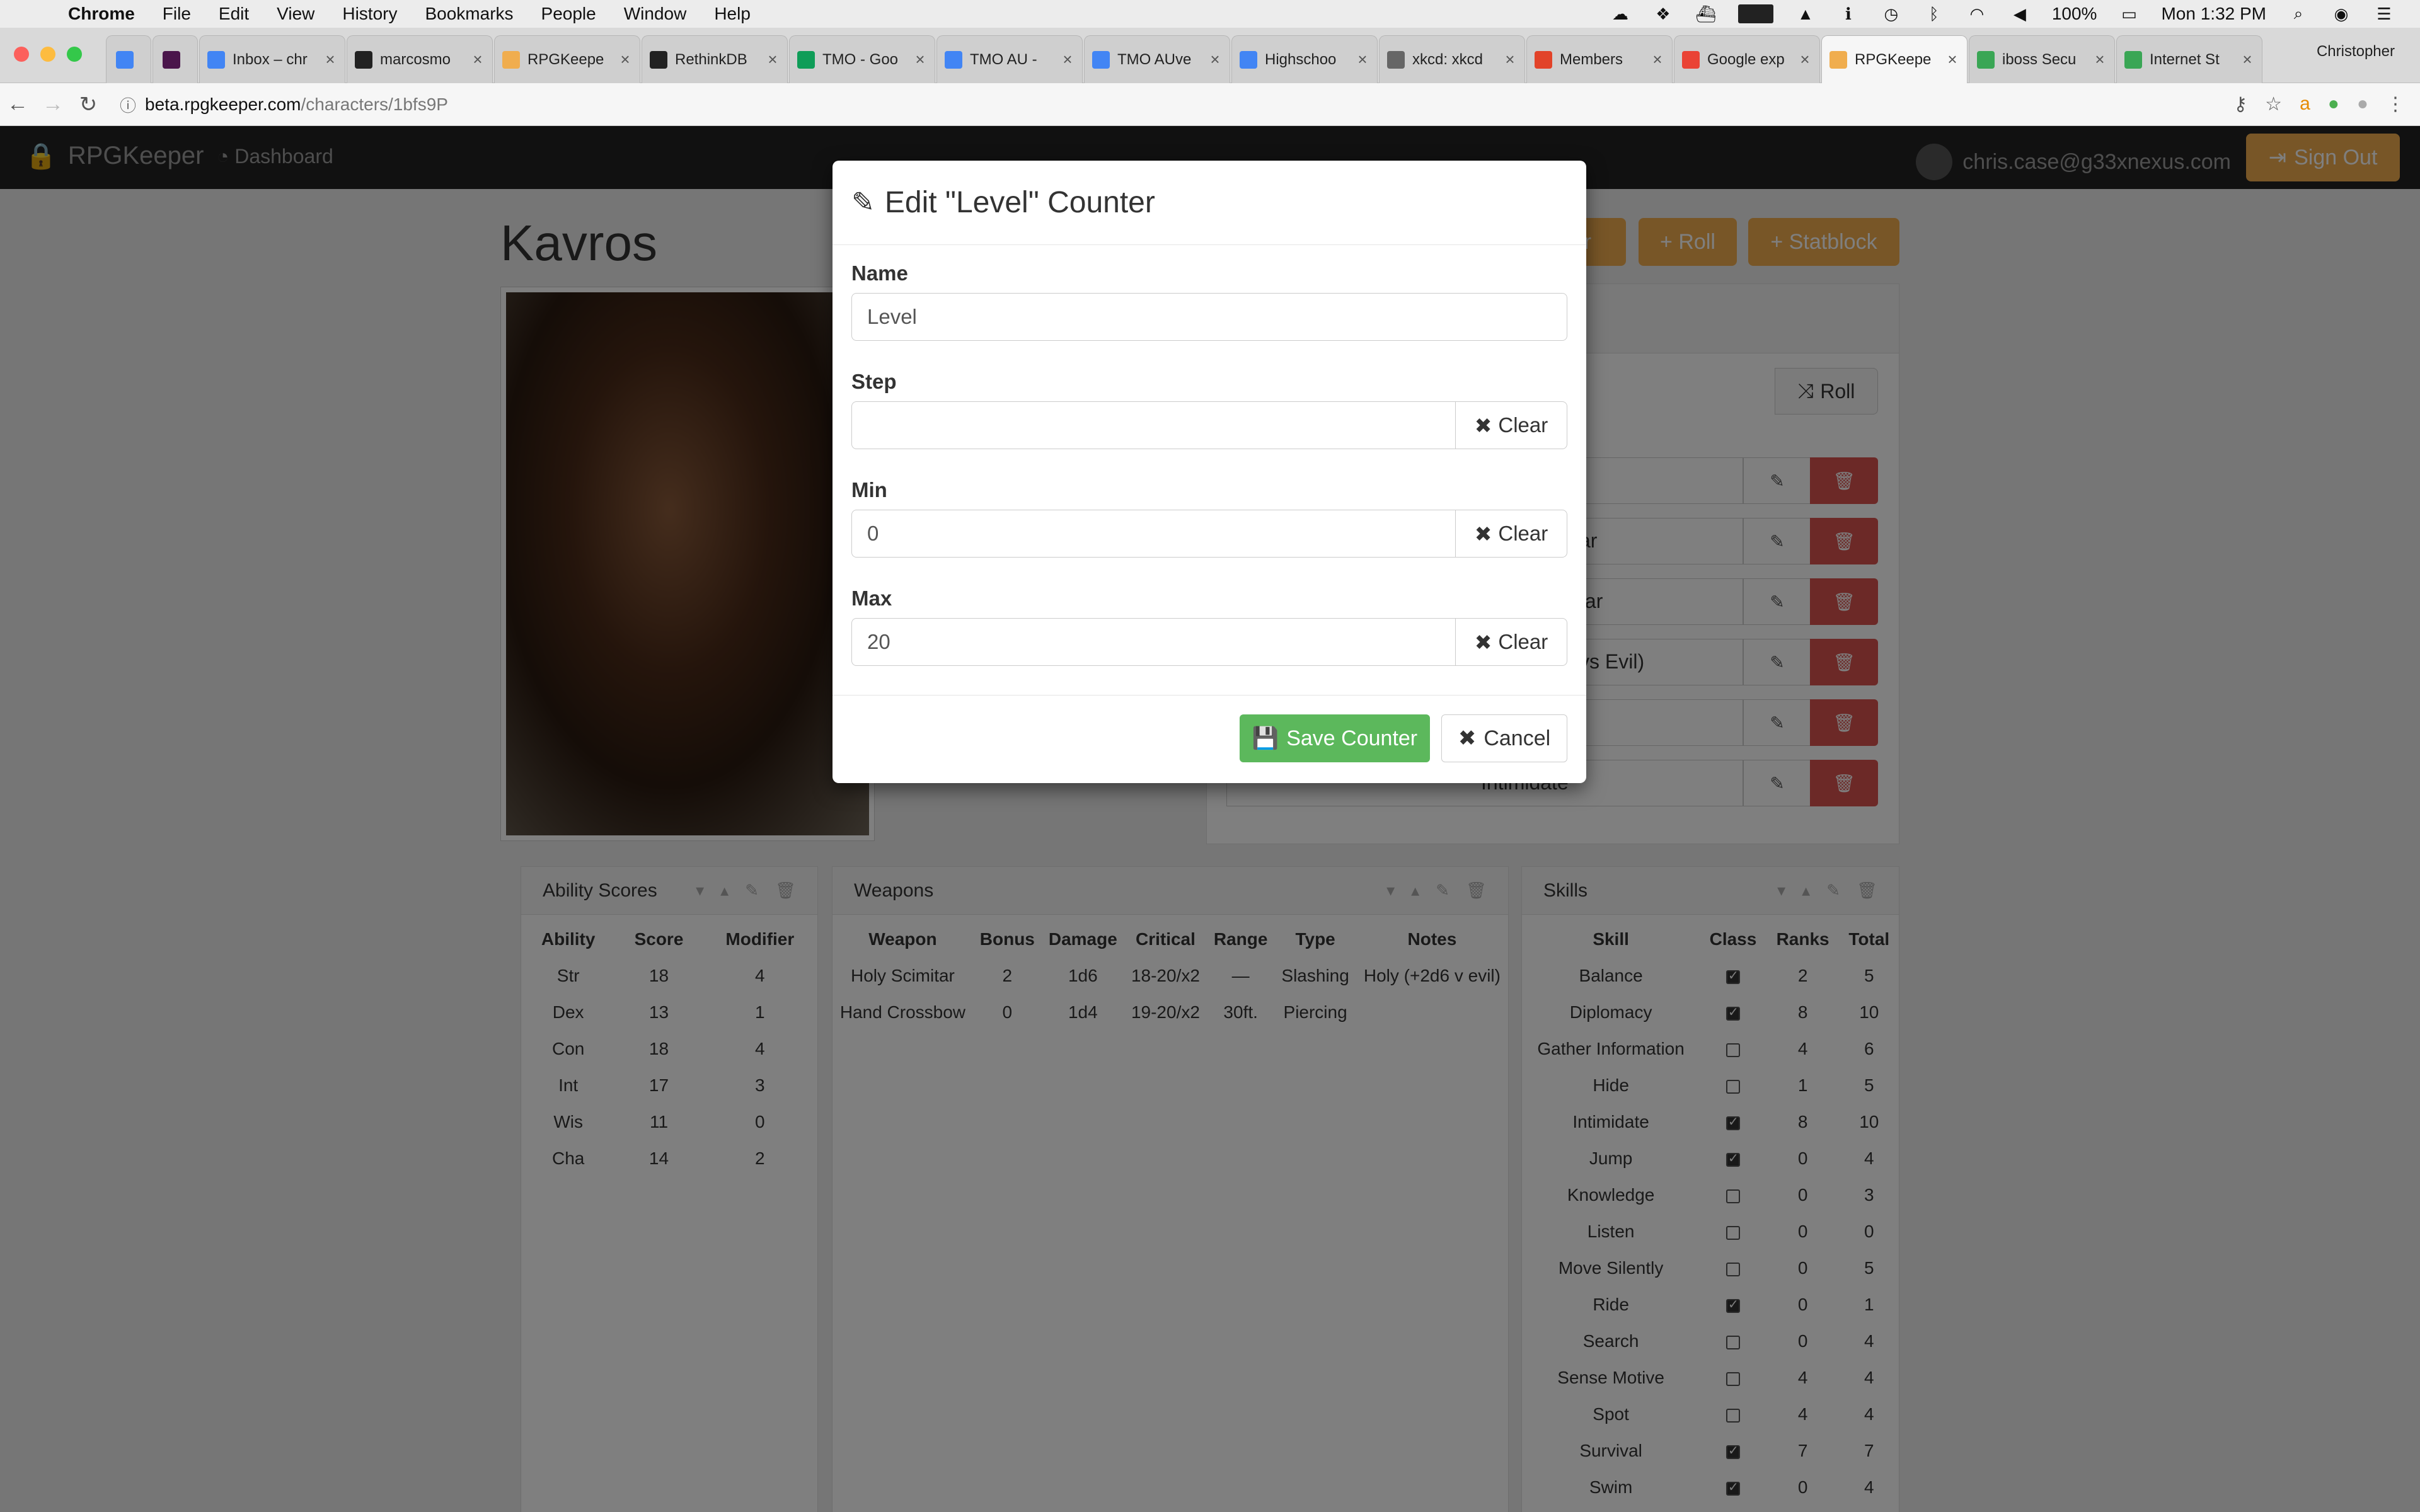  What do you see at coordinates (1504, 738) in the screenshot?
I see `cancel-button: ✖ Cancel` at bounding box center [1504, 738].